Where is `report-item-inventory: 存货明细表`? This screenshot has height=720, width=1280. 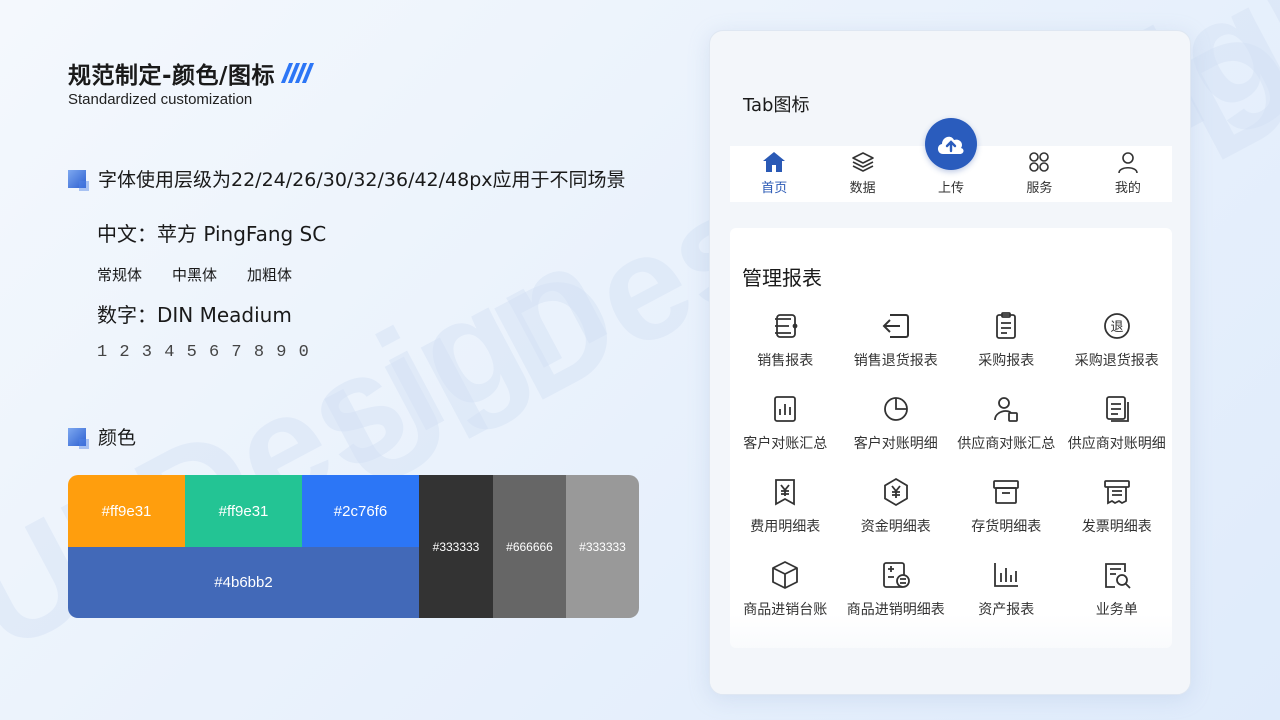
report-item-inventory: 存货明细表 is located at coordinates (1006, 517).